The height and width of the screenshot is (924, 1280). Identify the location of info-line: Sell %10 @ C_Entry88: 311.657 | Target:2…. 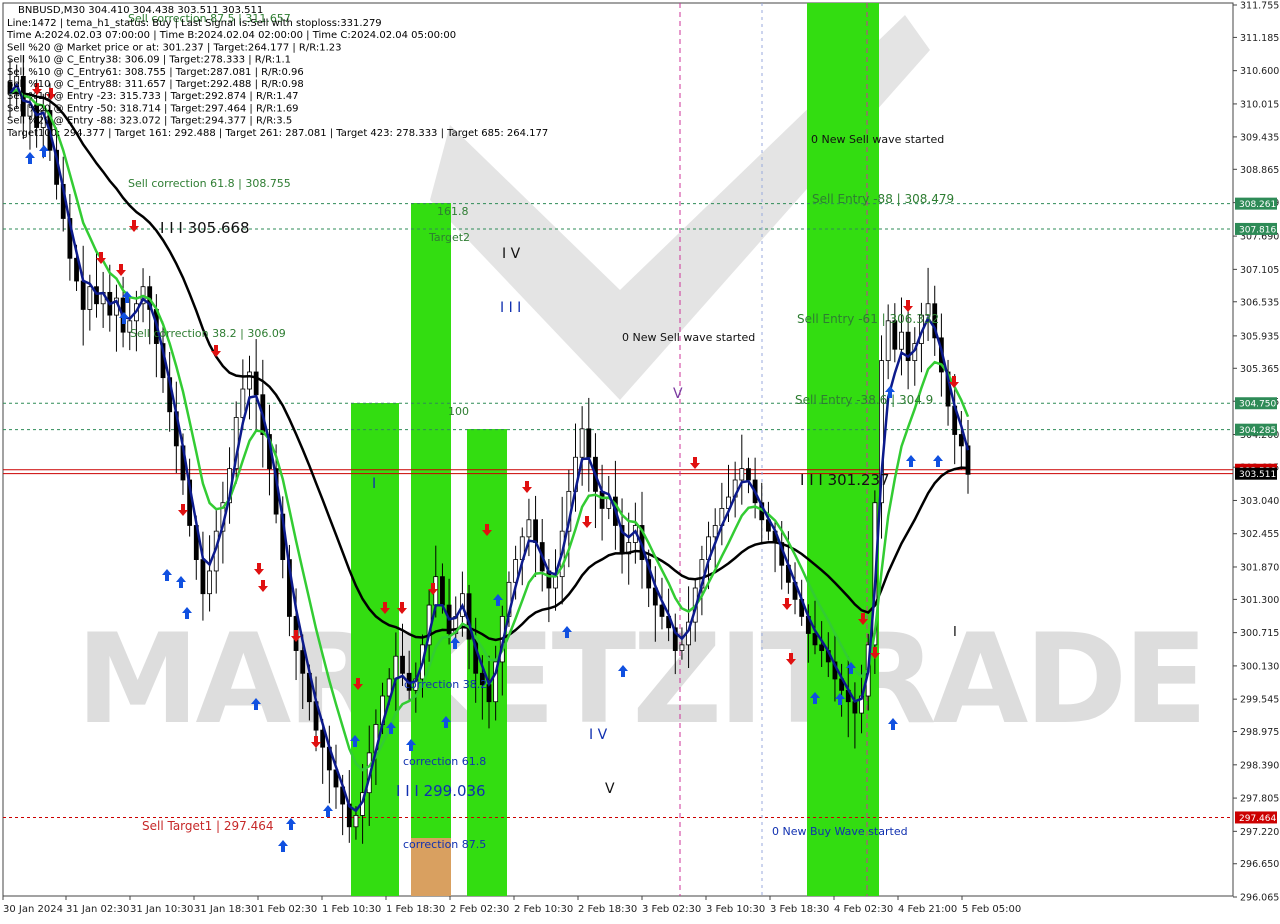
(155, 84).